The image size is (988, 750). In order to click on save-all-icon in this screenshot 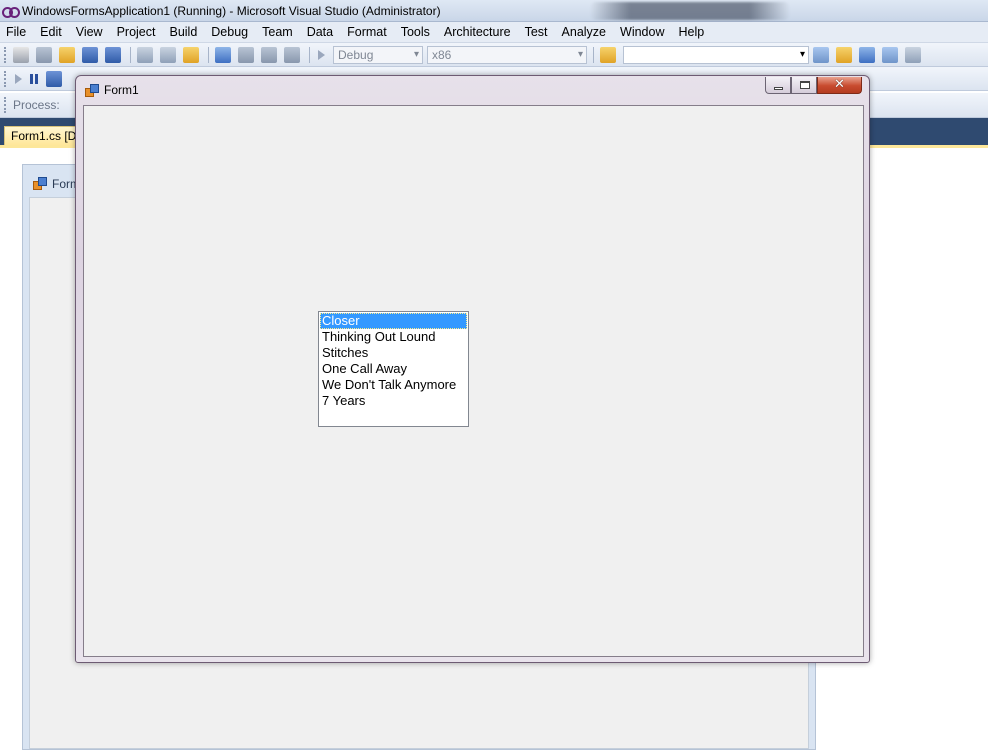, I will do `click(113, 54)`.